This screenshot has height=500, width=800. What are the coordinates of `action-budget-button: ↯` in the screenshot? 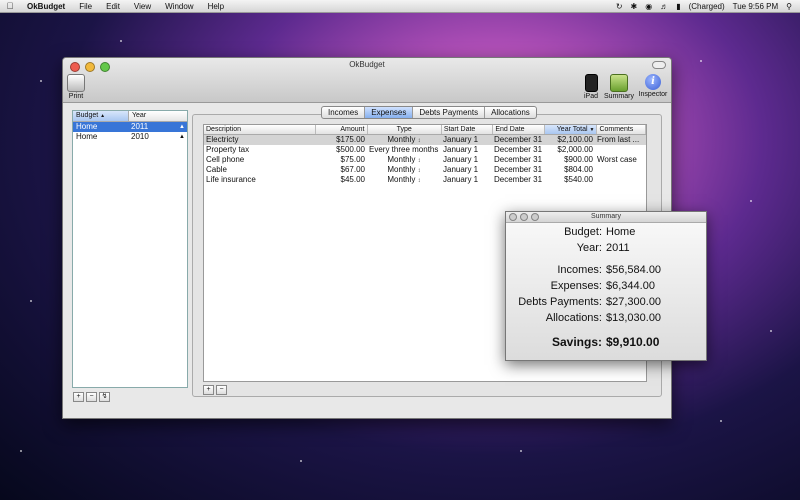 It's located at (104, 397).